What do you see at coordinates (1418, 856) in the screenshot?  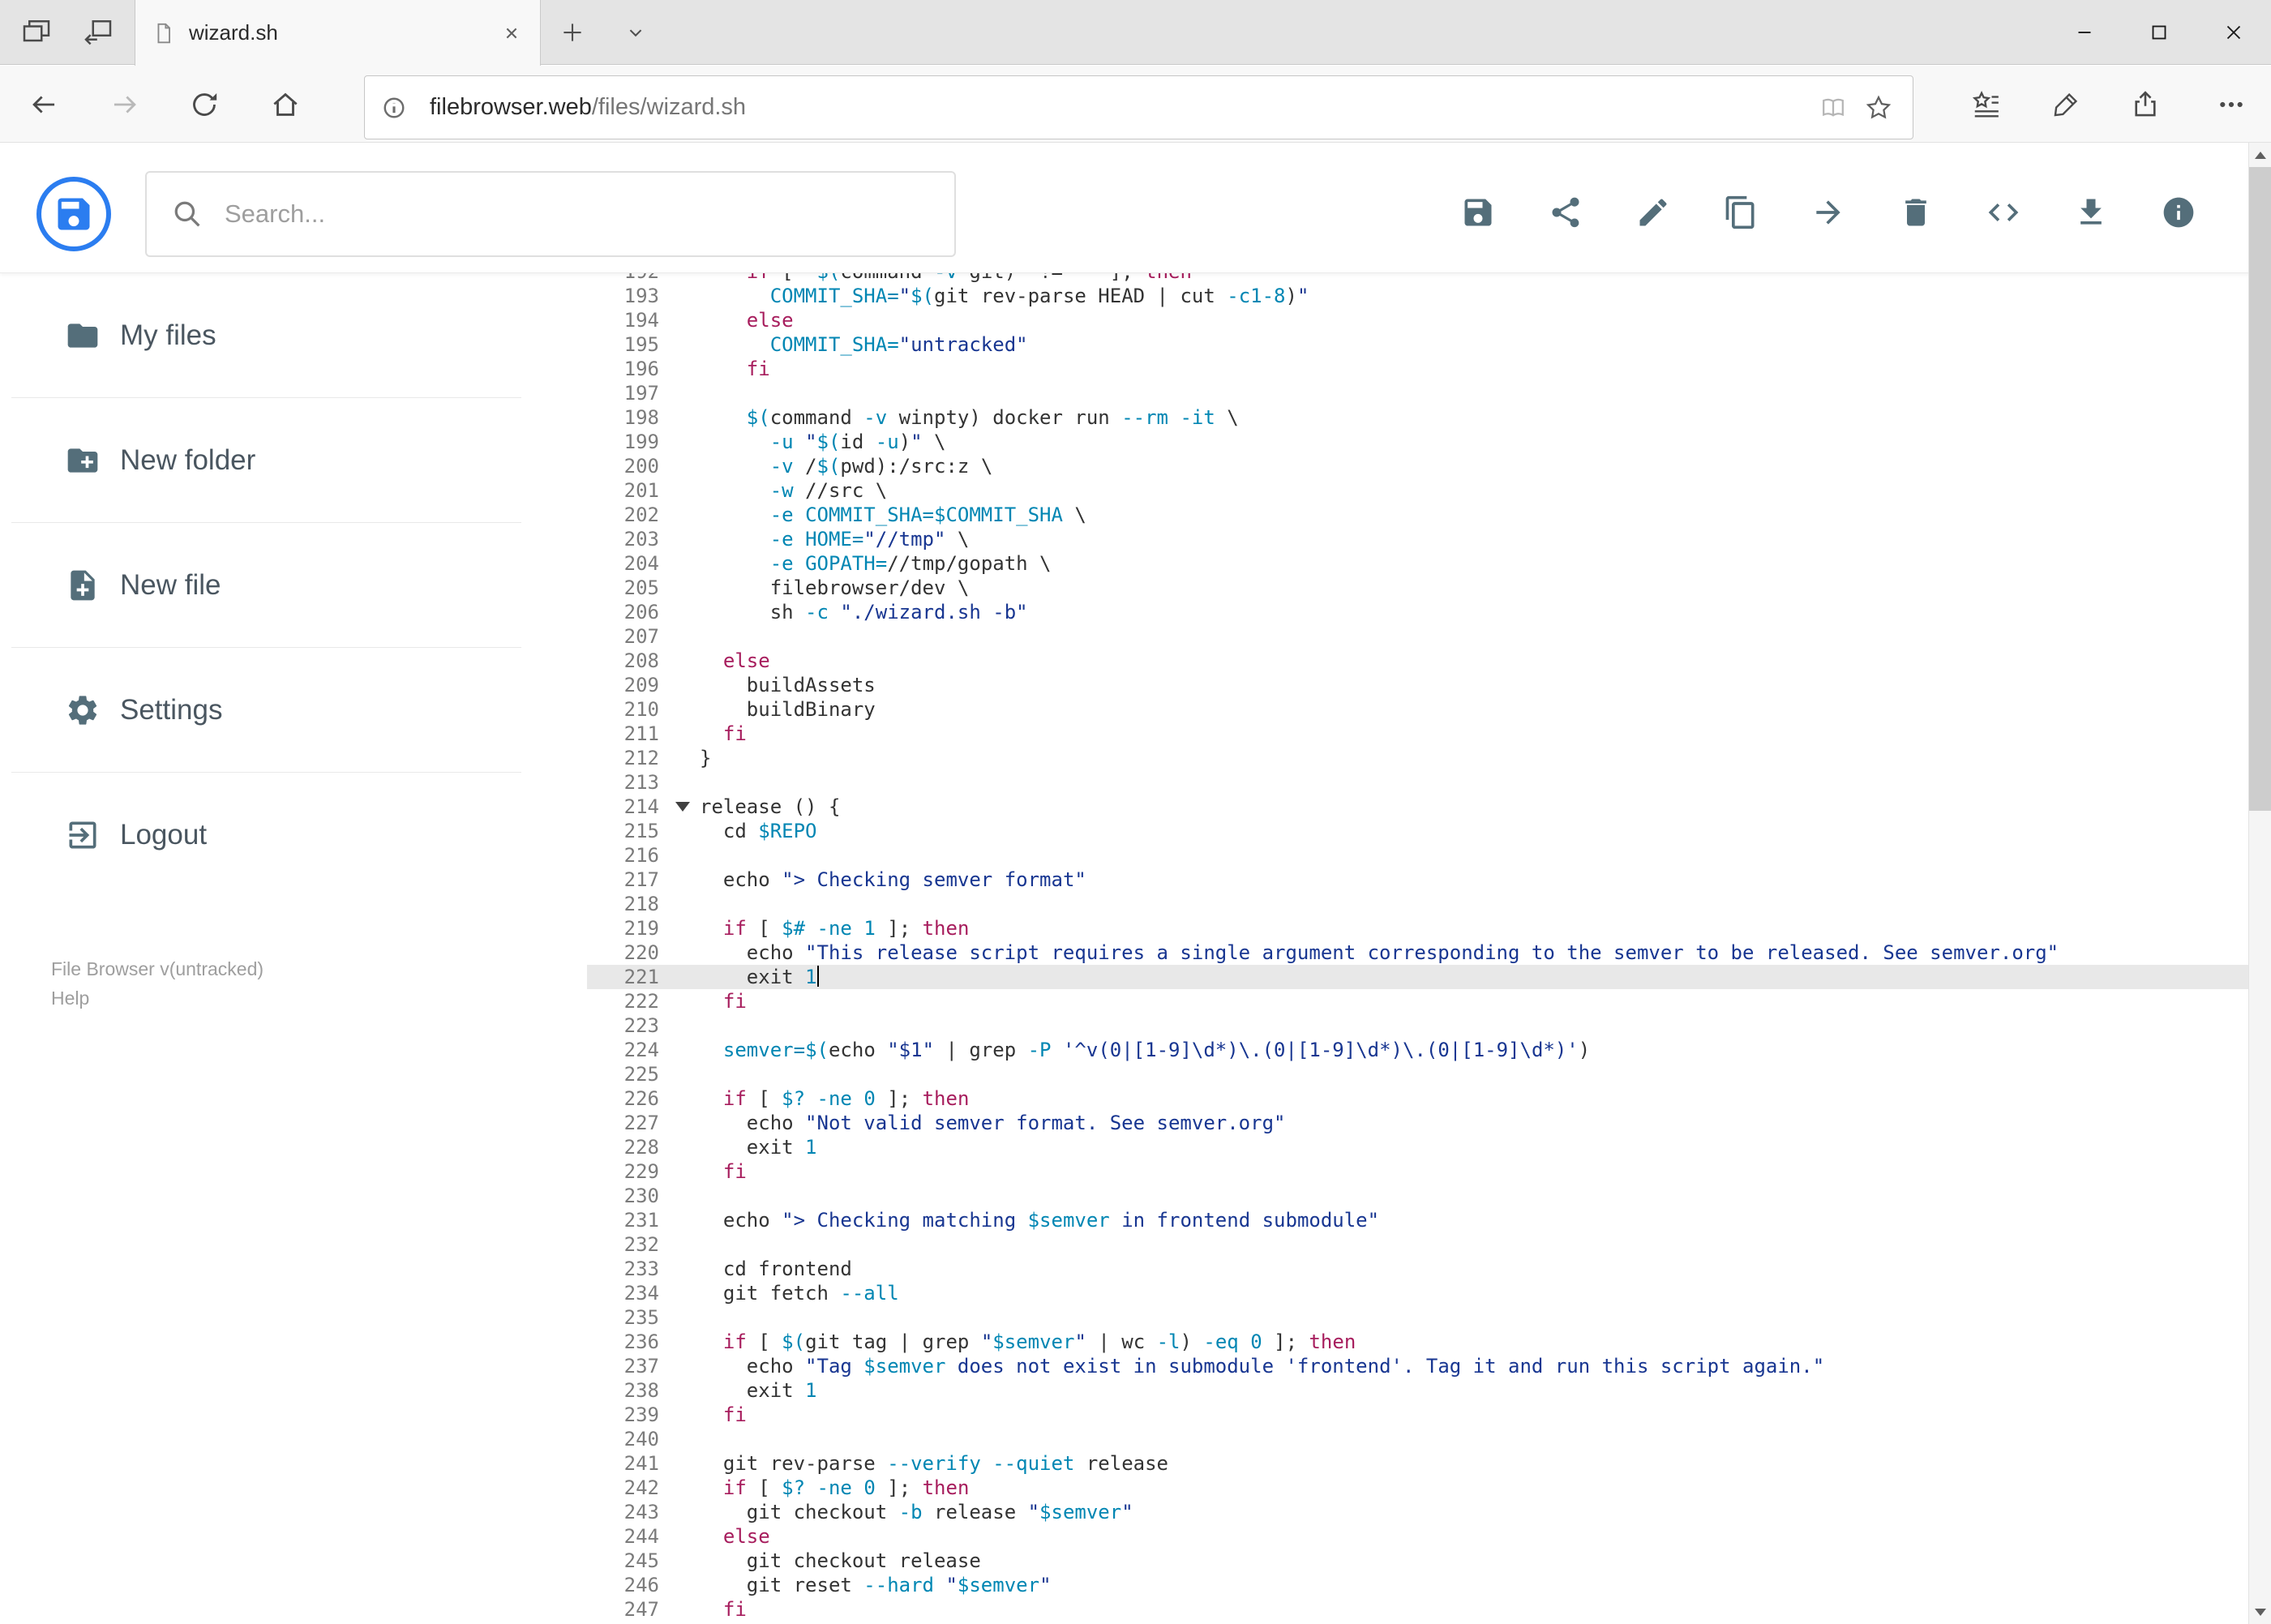 I see `code-line: 216` at bounding box center [1418, 856].